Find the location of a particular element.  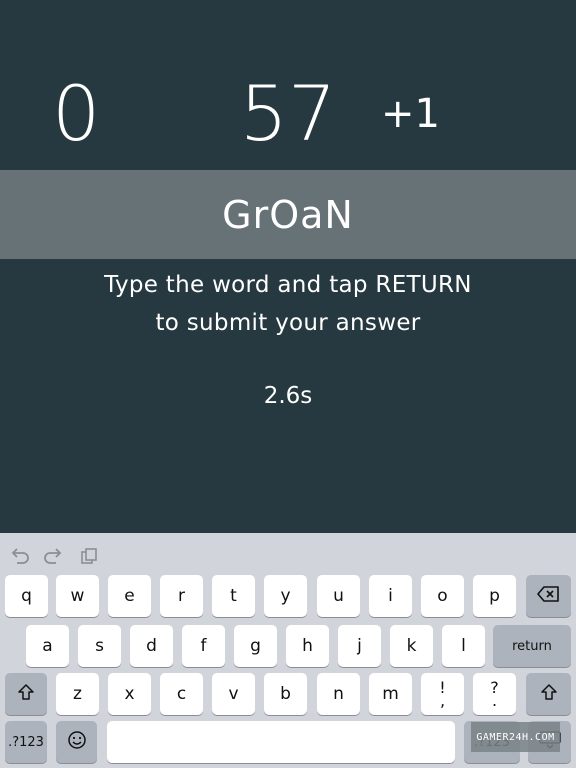

bonus-points: +1 is located at coordinates (410, 114).